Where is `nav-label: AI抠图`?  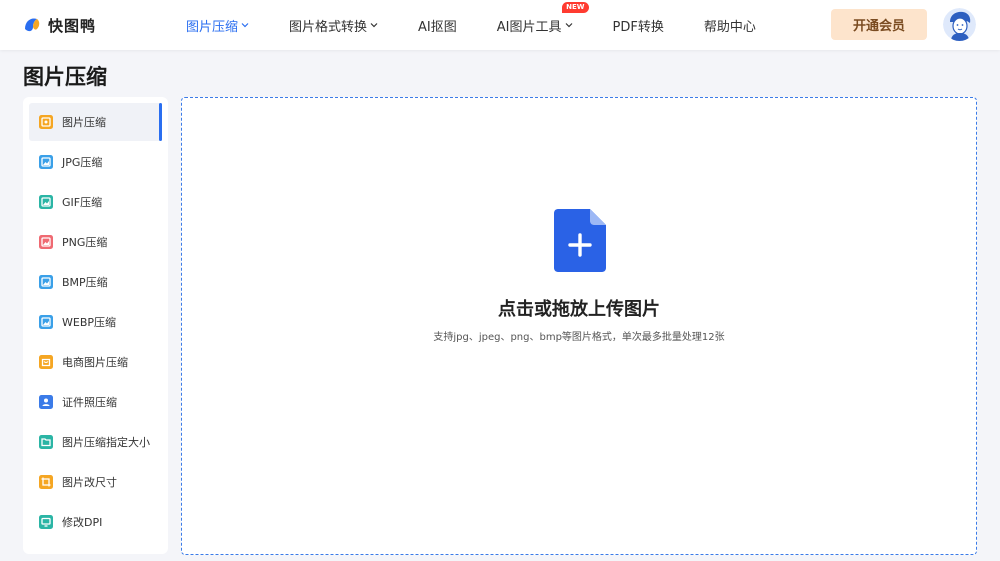
nav-label: AI抠图 is located at coordinates (437, 27).